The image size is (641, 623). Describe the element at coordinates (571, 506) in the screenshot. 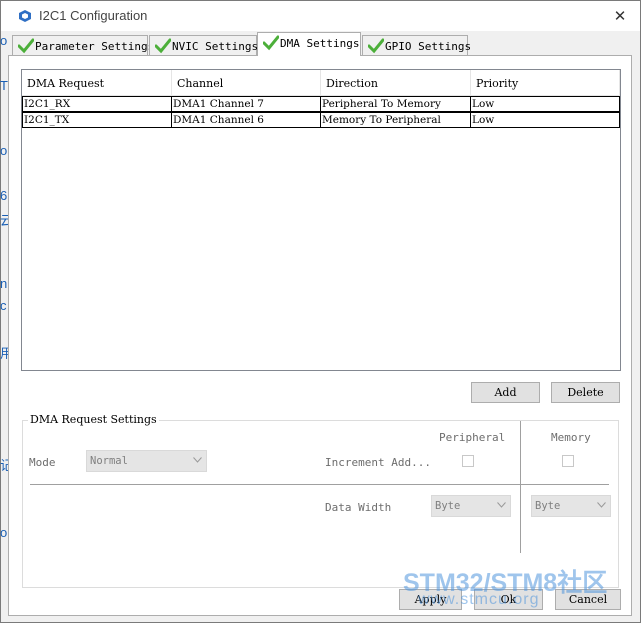

I see `memory-data-width-select: Byte` at that location.